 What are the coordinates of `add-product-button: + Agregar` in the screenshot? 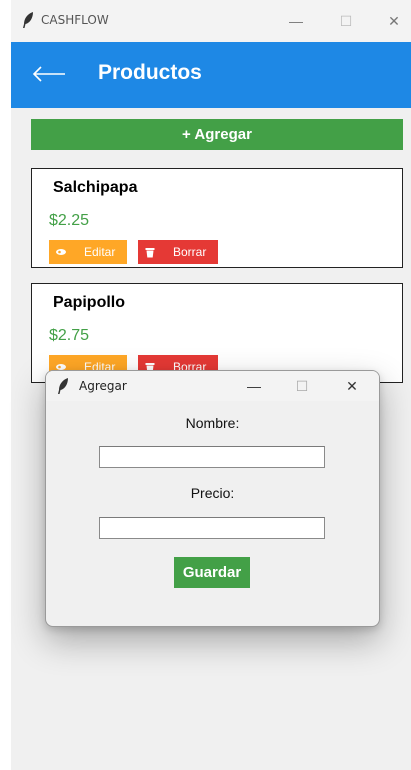 It's located at (217, 134).